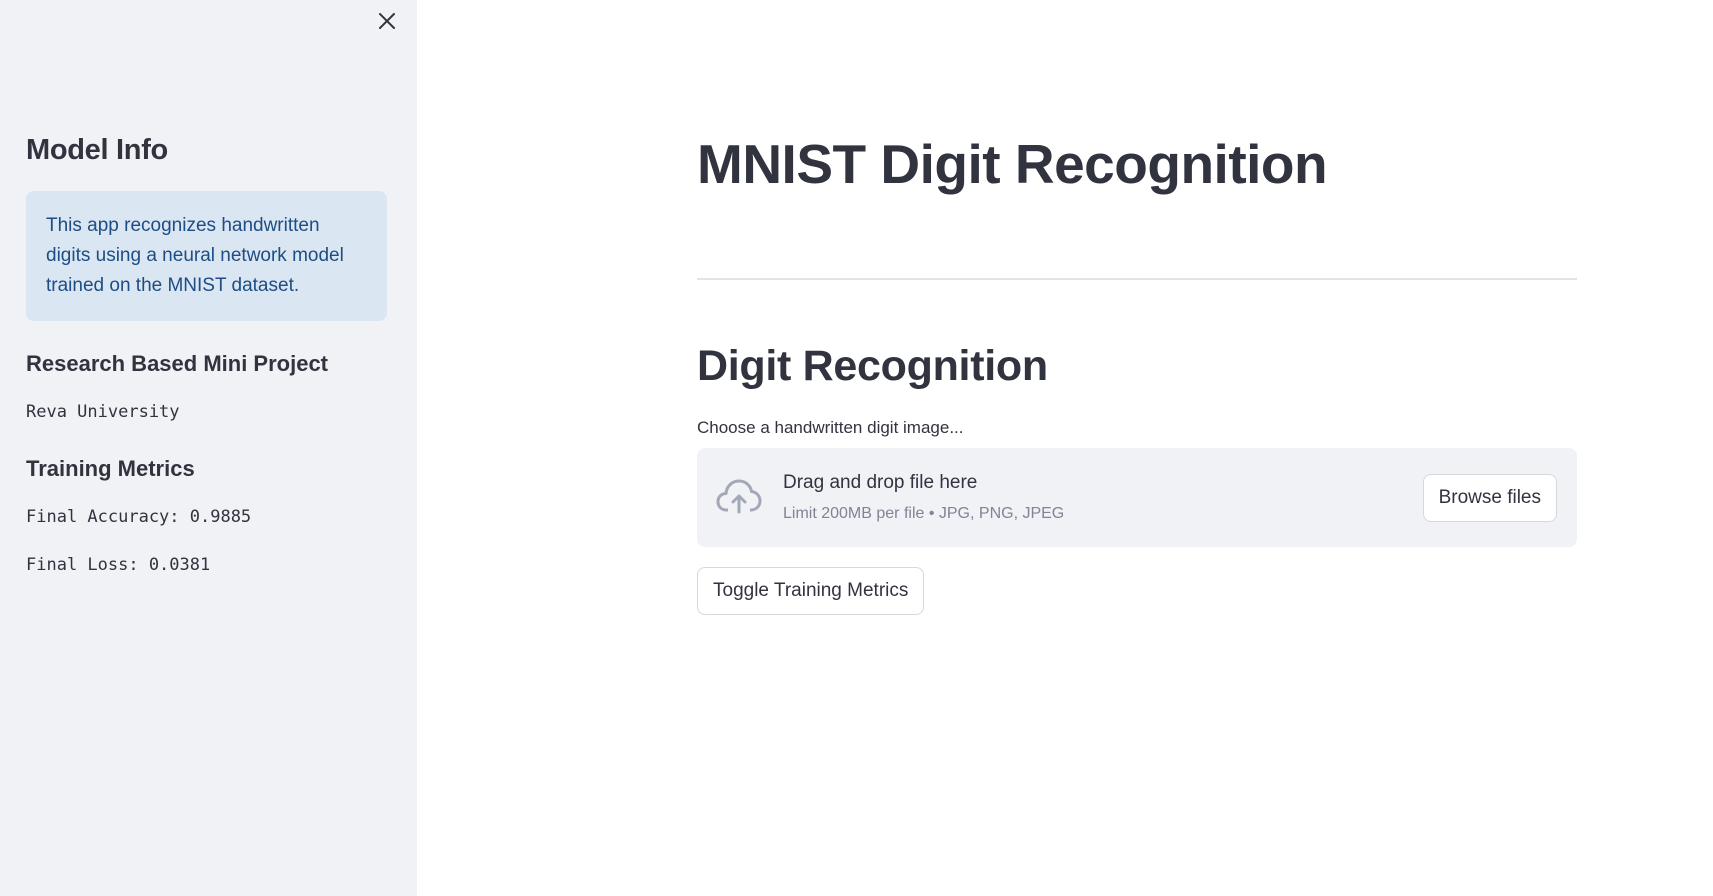  What do you see at coordinates (1012, 164) in the screenshot?
I see `page-title: MNIST Digit Recognition` at bounding box center [1012, 164].